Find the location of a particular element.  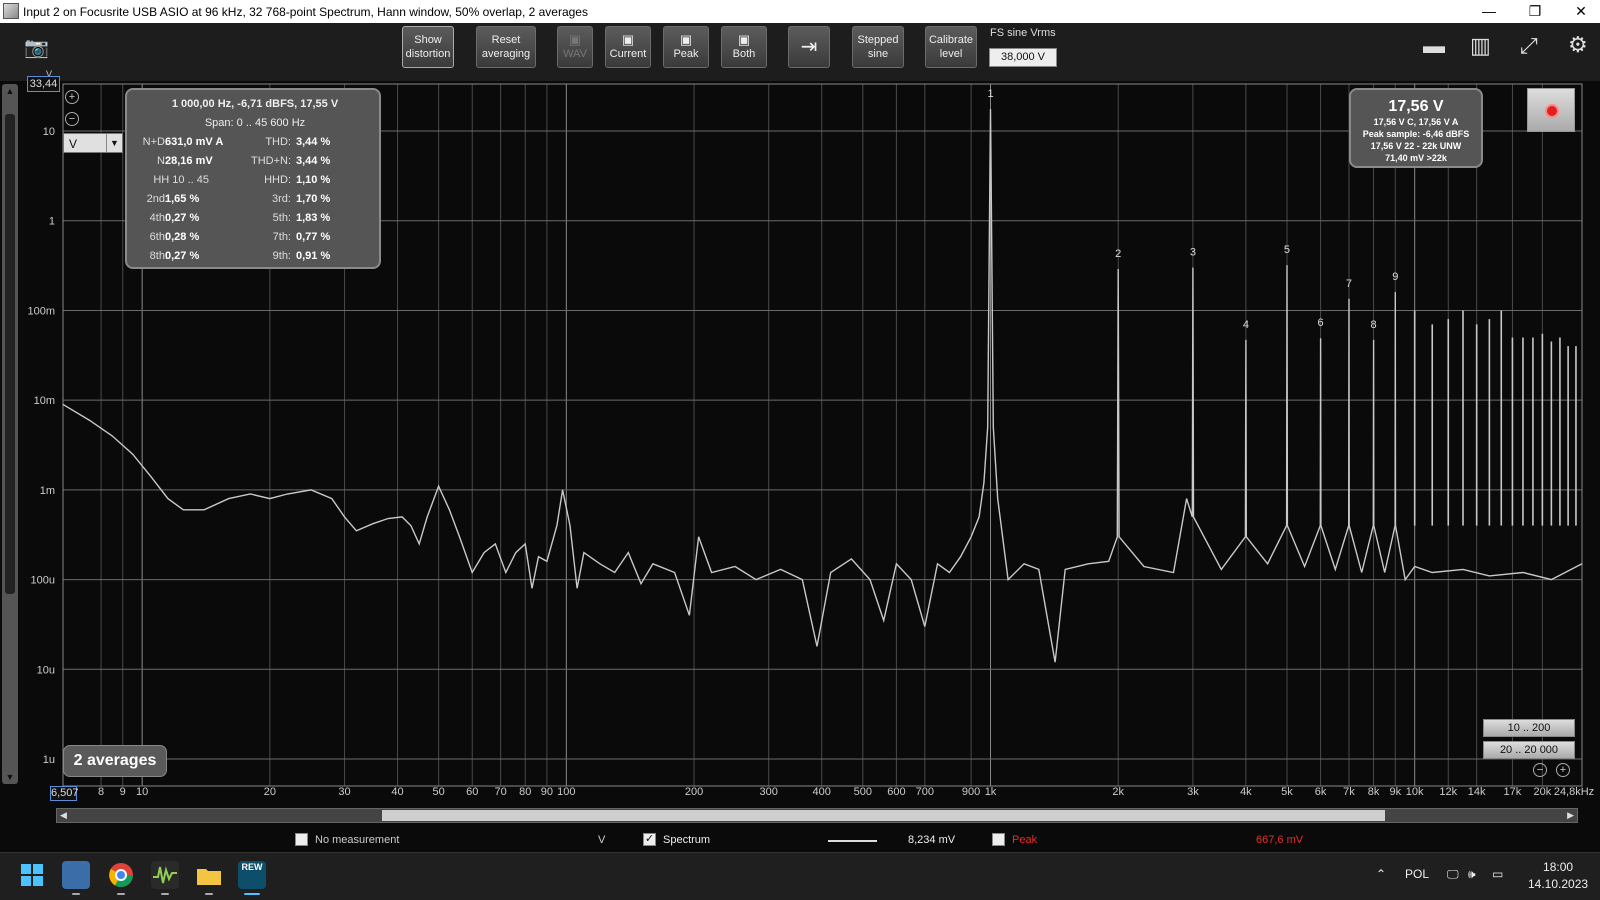

x-tick-label: 4k is located at coordinates (1246, 792).